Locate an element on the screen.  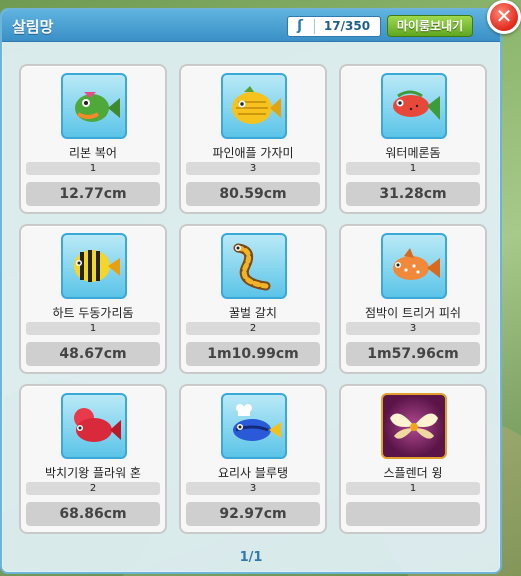
fish-name: 요리사 블루탱 is located at coordinates (253, 473).